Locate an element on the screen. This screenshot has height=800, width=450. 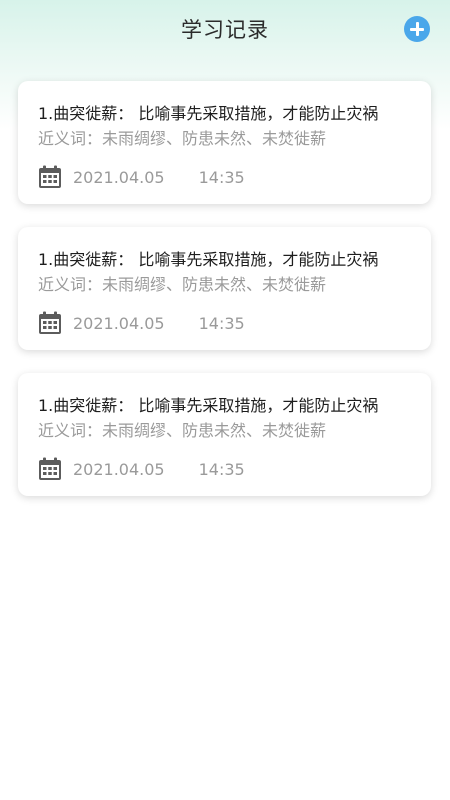
page-title: 学习记录 is located at coordinates (225, 30).